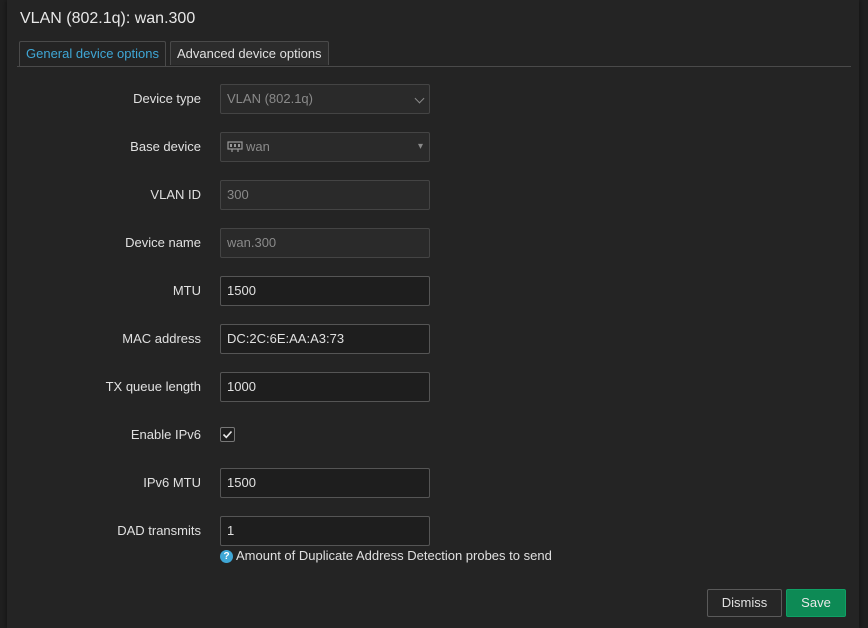 This screenshot has width=868, height=628. Describe the element at coordinates (258, 146) in the screenshot. I see `base-device-value: wan` at that location.